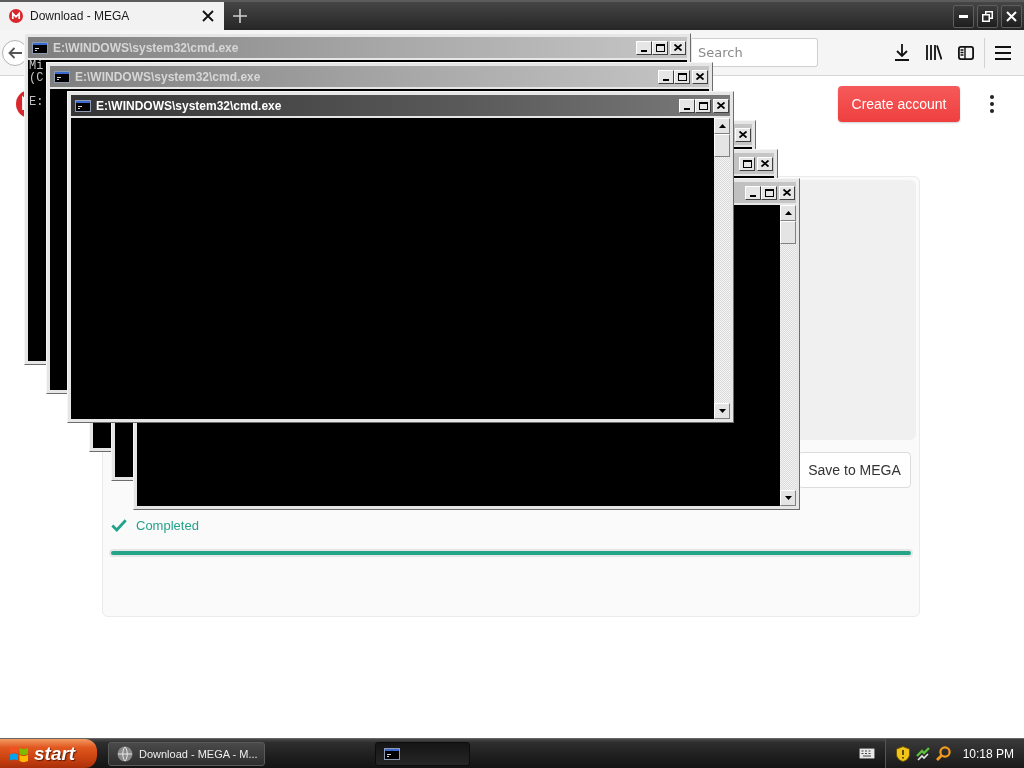  I want to click on restore-icon, so click(987, 16).